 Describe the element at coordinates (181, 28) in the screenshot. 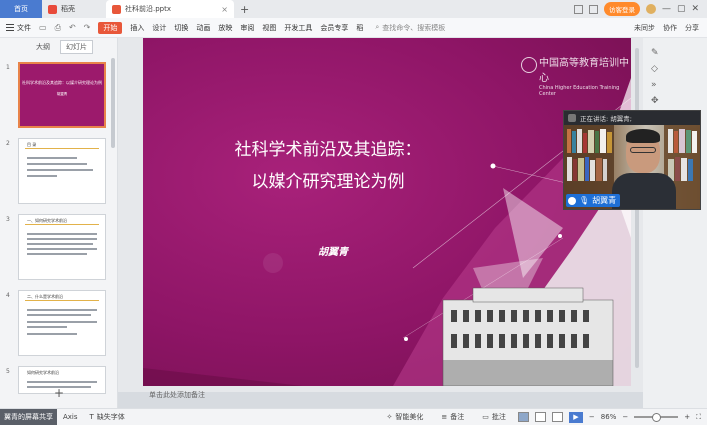

I see `menu-transition: 切换` at that location.